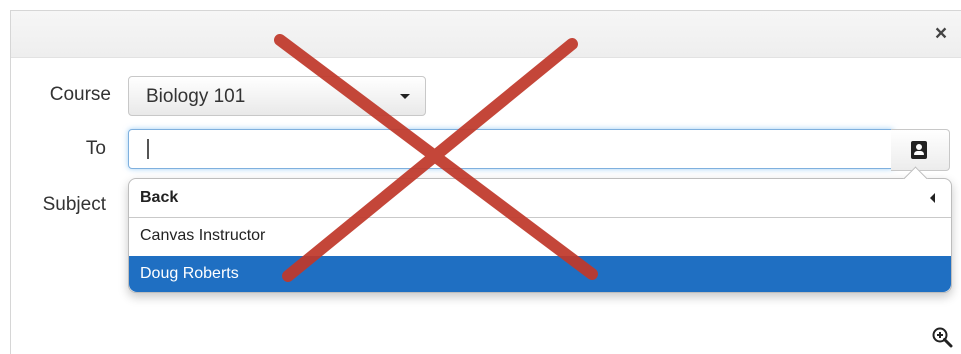 This screenshot has height=354, width=961. What do you see at coordinates (941, 34) in the screenshot?
I see `close-icon: ×` at bounding box center [941, 34].